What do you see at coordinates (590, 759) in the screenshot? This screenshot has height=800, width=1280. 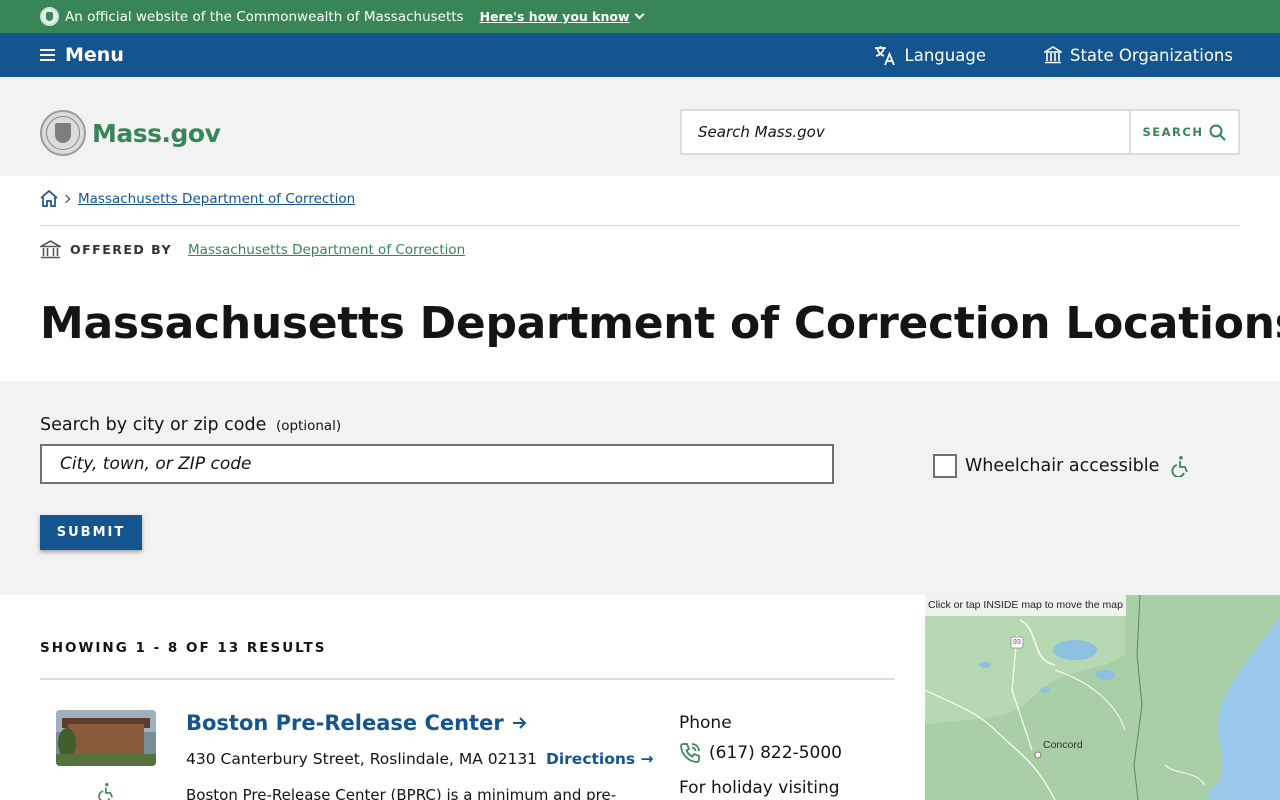 I see `directions-label: Directions` at bounding box center [590, 759].